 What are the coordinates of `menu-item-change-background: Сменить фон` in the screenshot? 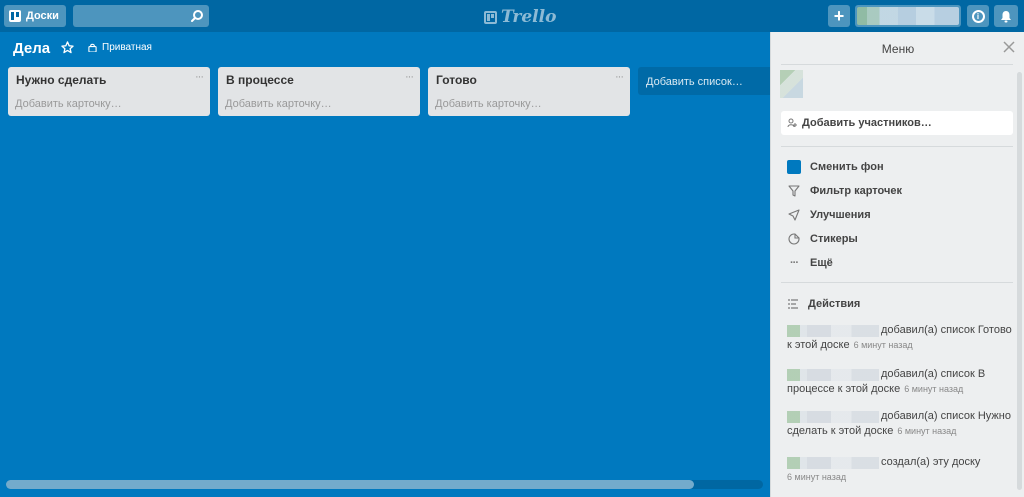 It's located at (835, 167).